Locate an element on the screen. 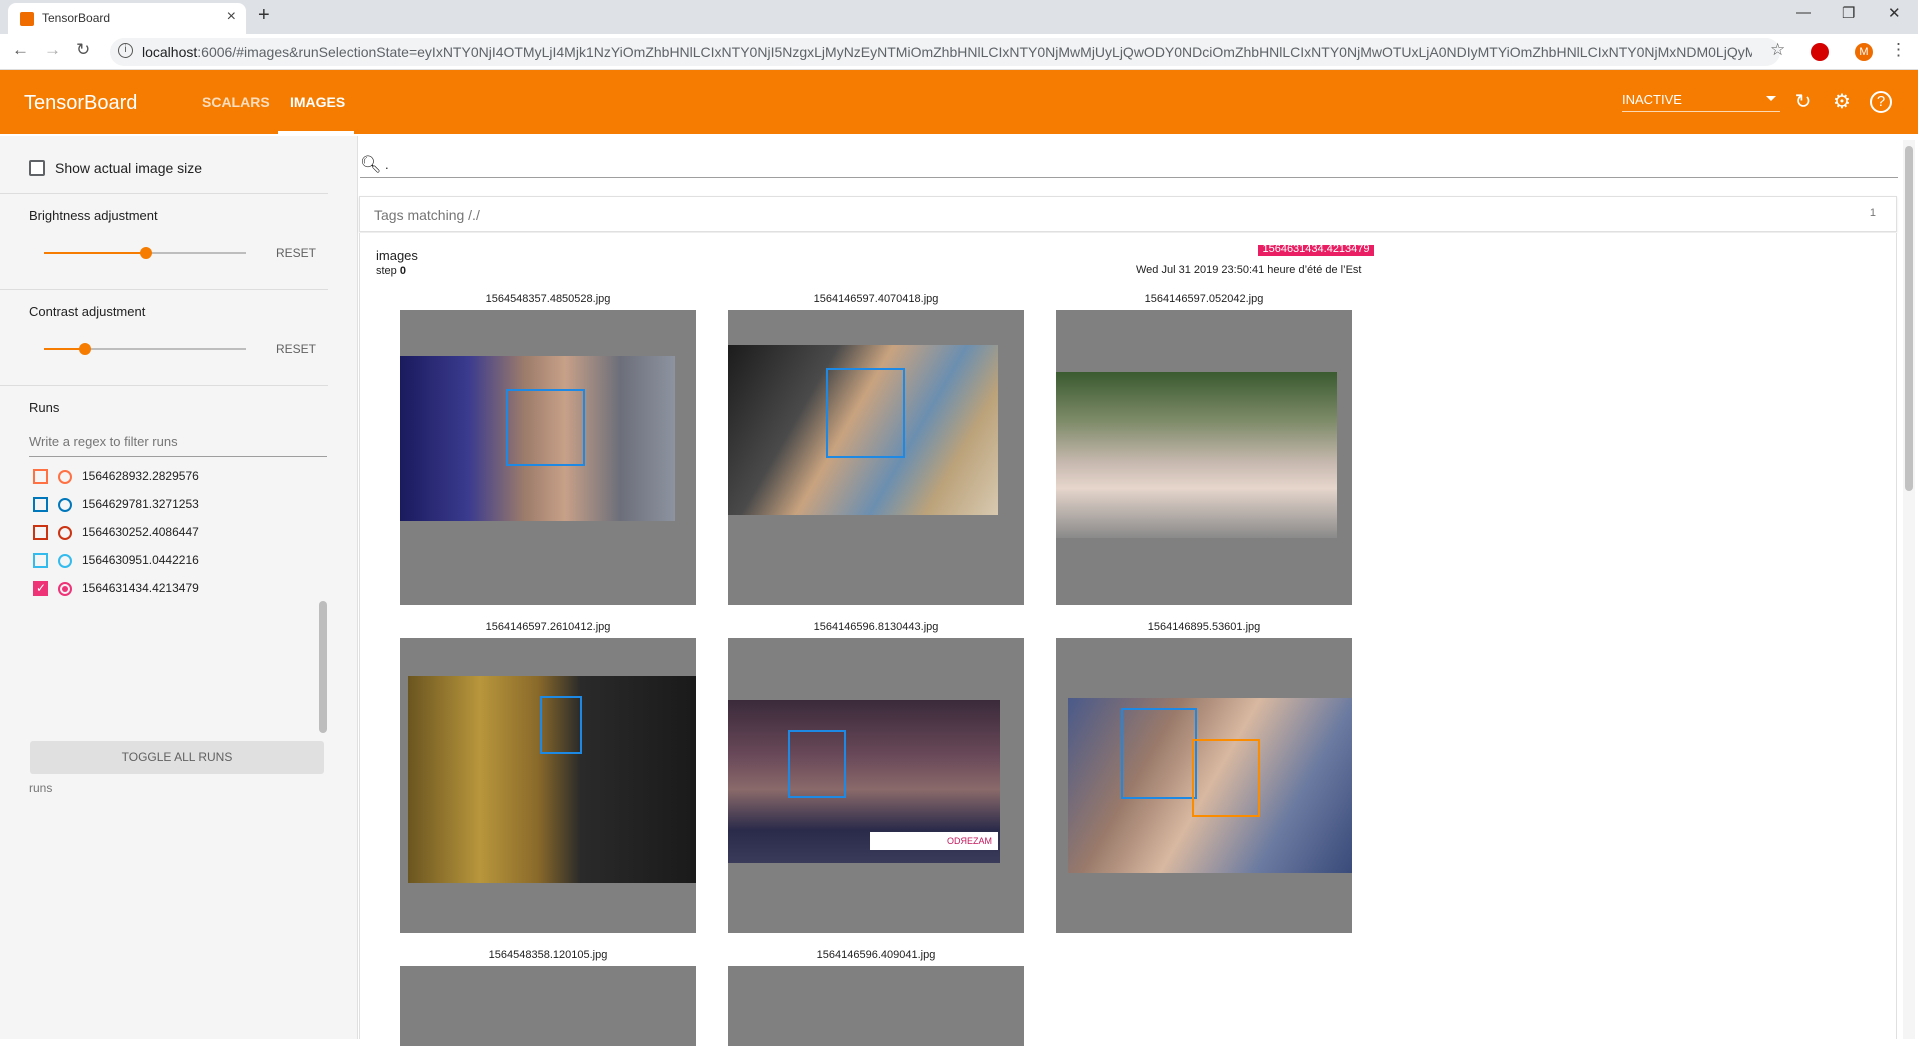 The height and width of the screenshot is (1046, 1918). search-icon: 🔍︎ is located at coordinates (371, 164).